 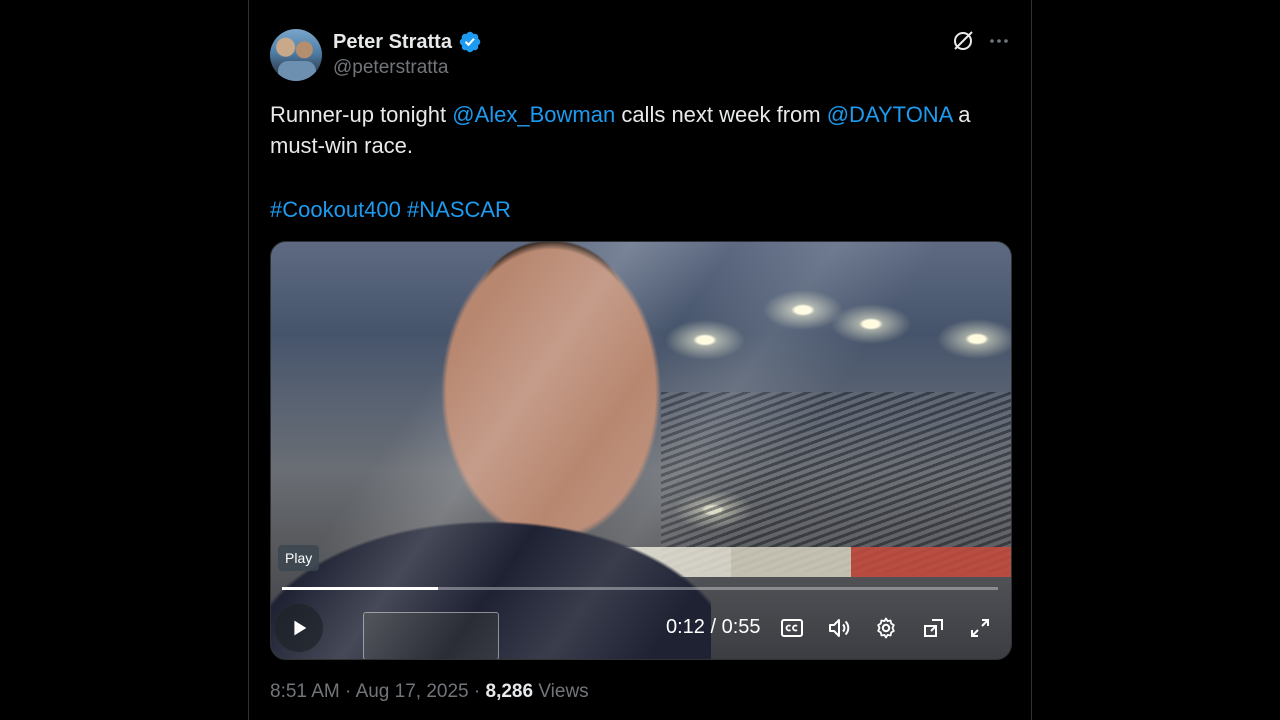 I want to click on tweet-text-part: Runner-up tonight, so click(x=361, y=114).